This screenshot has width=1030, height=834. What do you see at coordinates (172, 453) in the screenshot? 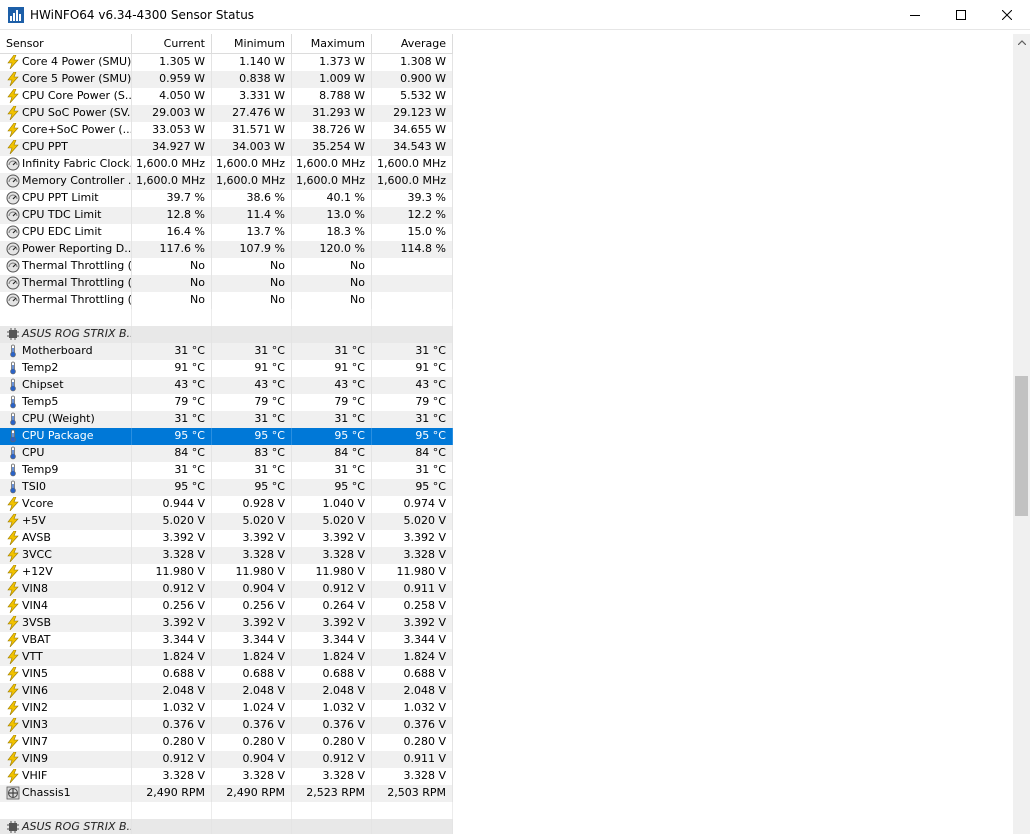
I see `current-value: 84 °C` at bounding box center [172, 453].